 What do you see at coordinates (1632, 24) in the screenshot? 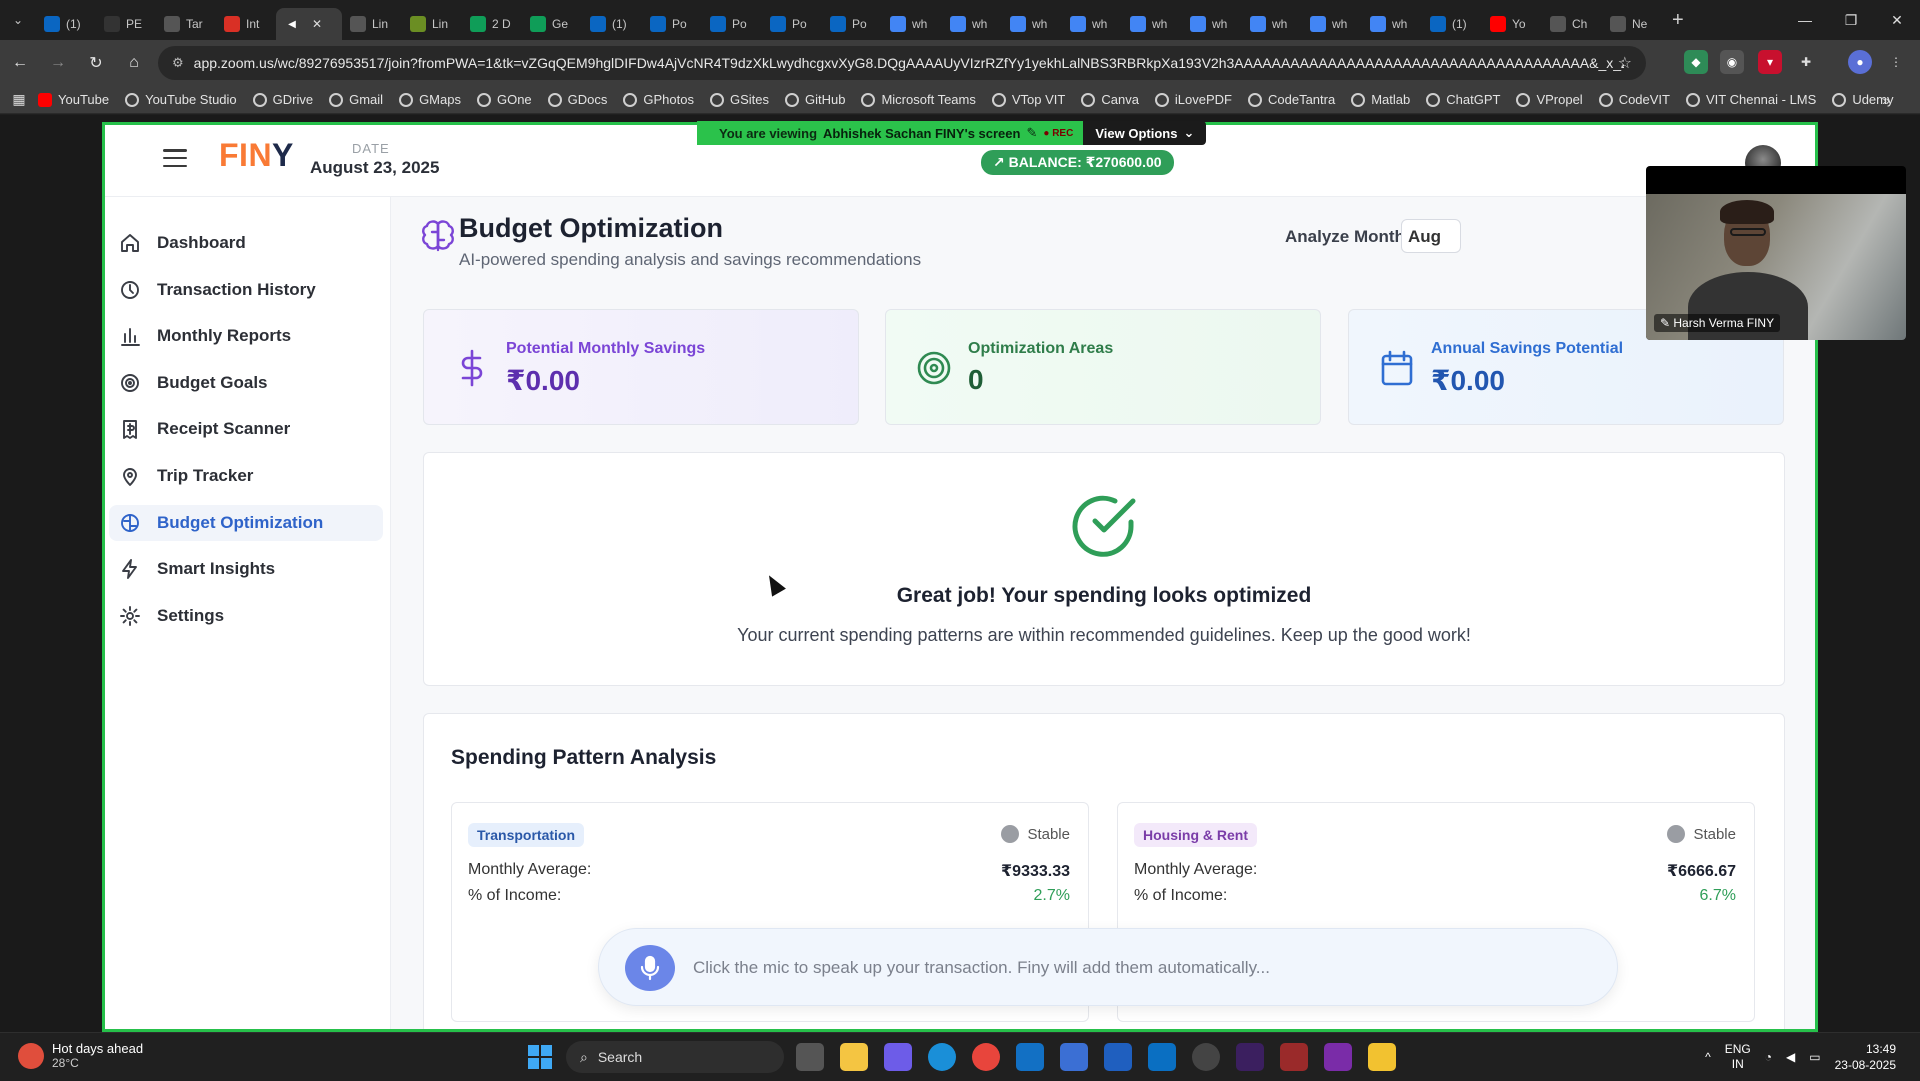
I see `browser-tab: Ne` at bounding box center [1632, 24].